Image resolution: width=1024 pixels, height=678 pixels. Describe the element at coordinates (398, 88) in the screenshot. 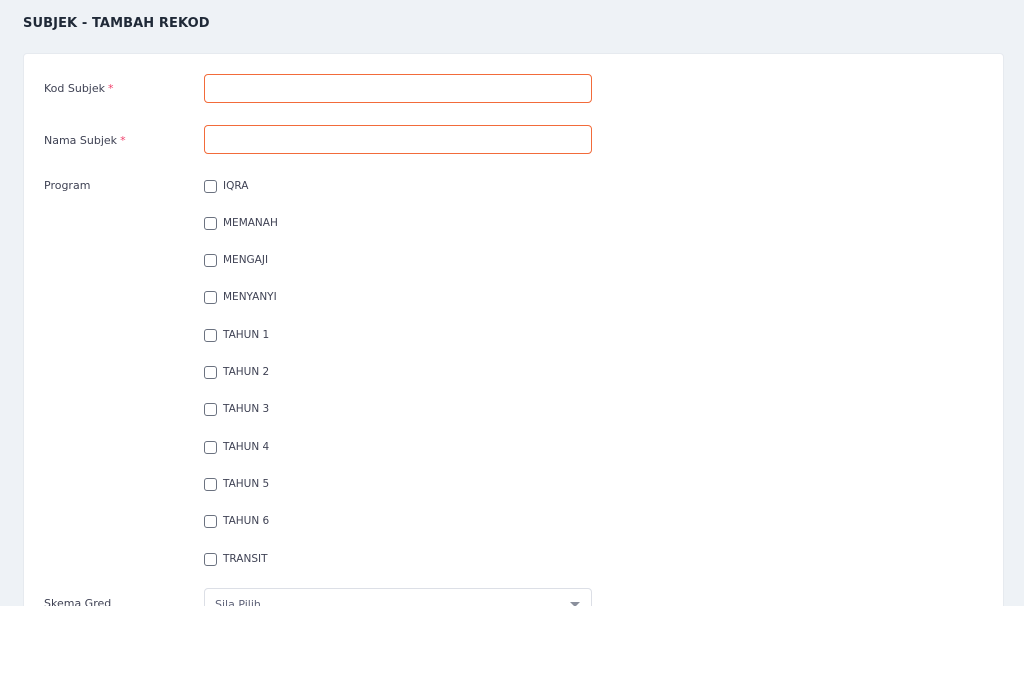

I see `kod-subjek-input` at that location.